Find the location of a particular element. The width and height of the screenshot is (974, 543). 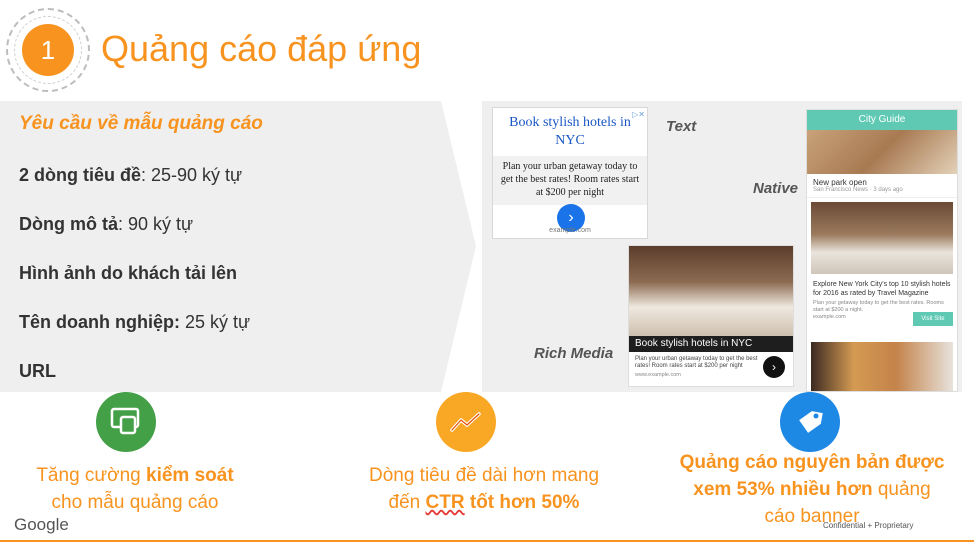

requirement-item: Hình ảnh do khách tải lên is located at coordinates (128, 273).